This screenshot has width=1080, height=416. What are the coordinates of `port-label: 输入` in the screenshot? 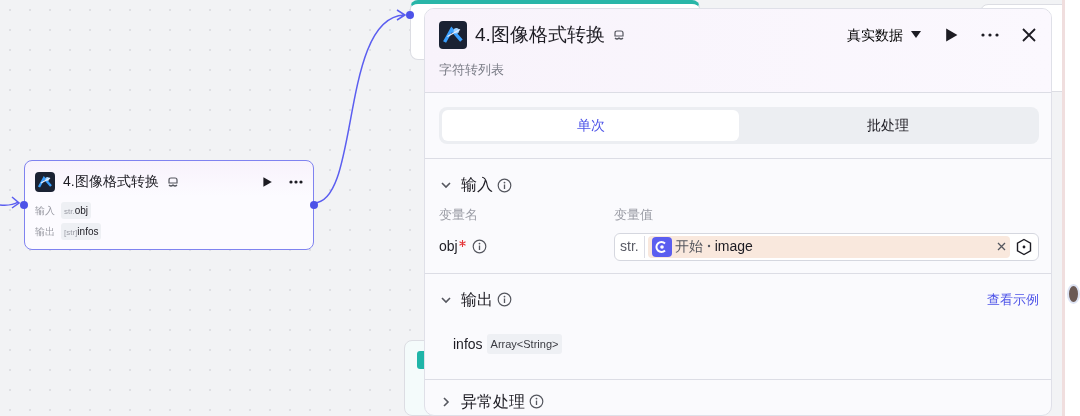 It's located at (45, 211).